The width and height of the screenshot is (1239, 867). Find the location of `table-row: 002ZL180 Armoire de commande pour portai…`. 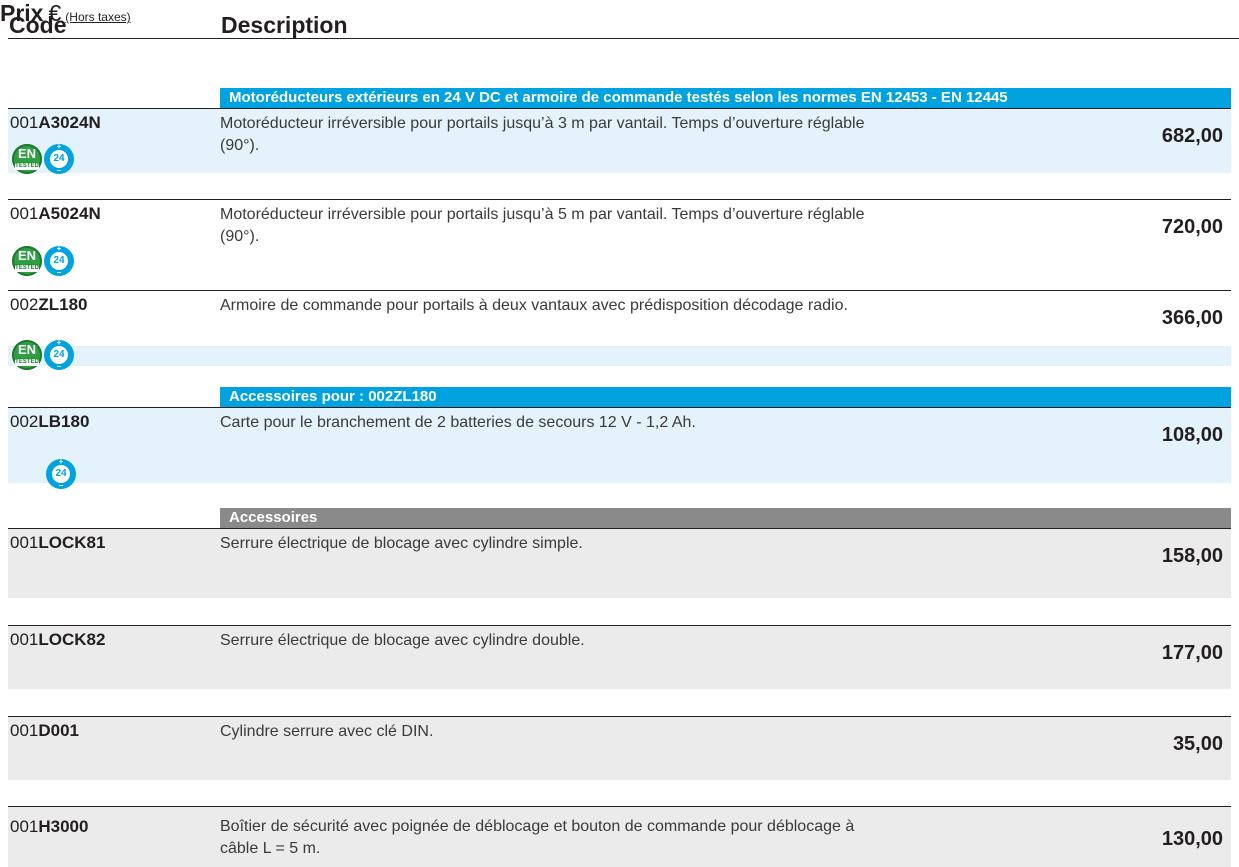

table-row: 002ZL180 Armoire de commande pour portai… is located at coordinates (619, 334).